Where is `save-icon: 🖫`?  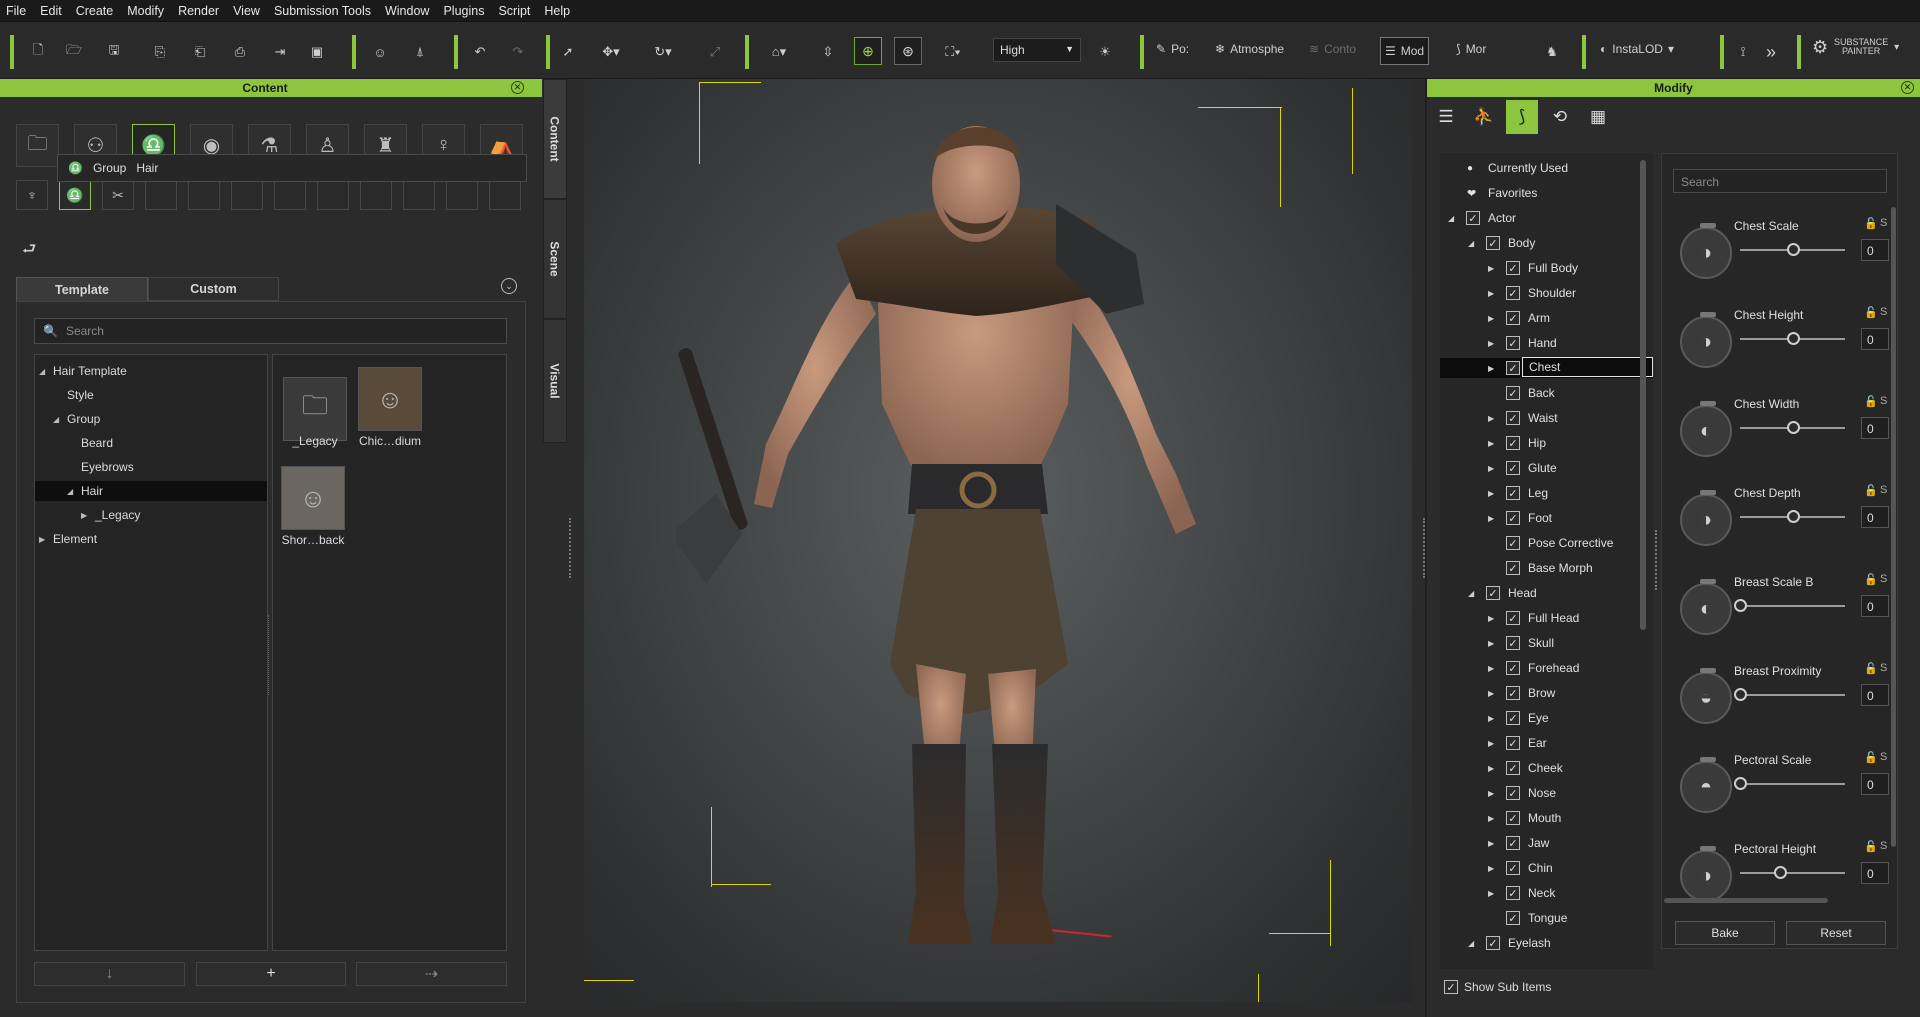
save-icon: 🖫 is located at coordinates (114, 52).